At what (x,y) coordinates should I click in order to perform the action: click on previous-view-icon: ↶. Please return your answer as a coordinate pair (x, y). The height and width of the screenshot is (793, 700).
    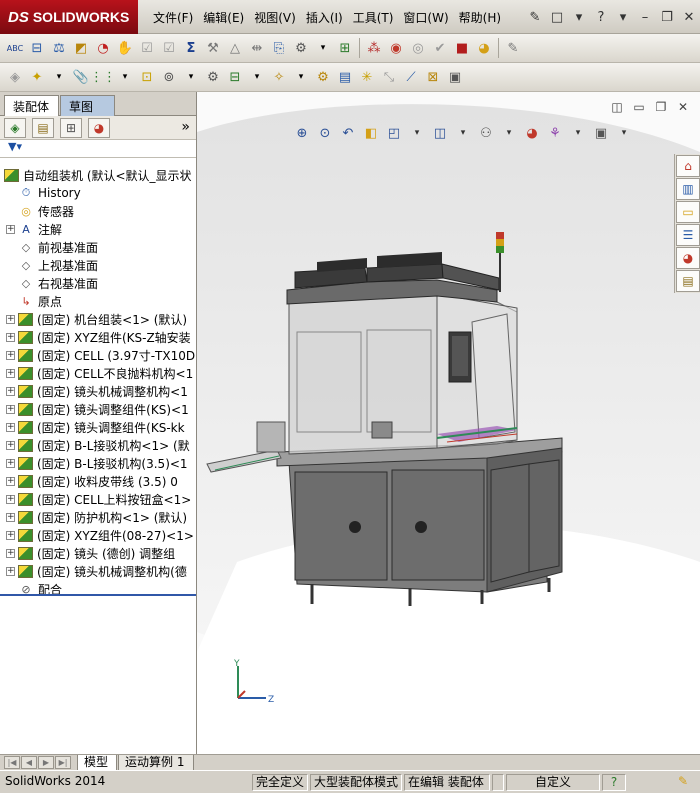
    Looking at the image, I should click on (348, 133).